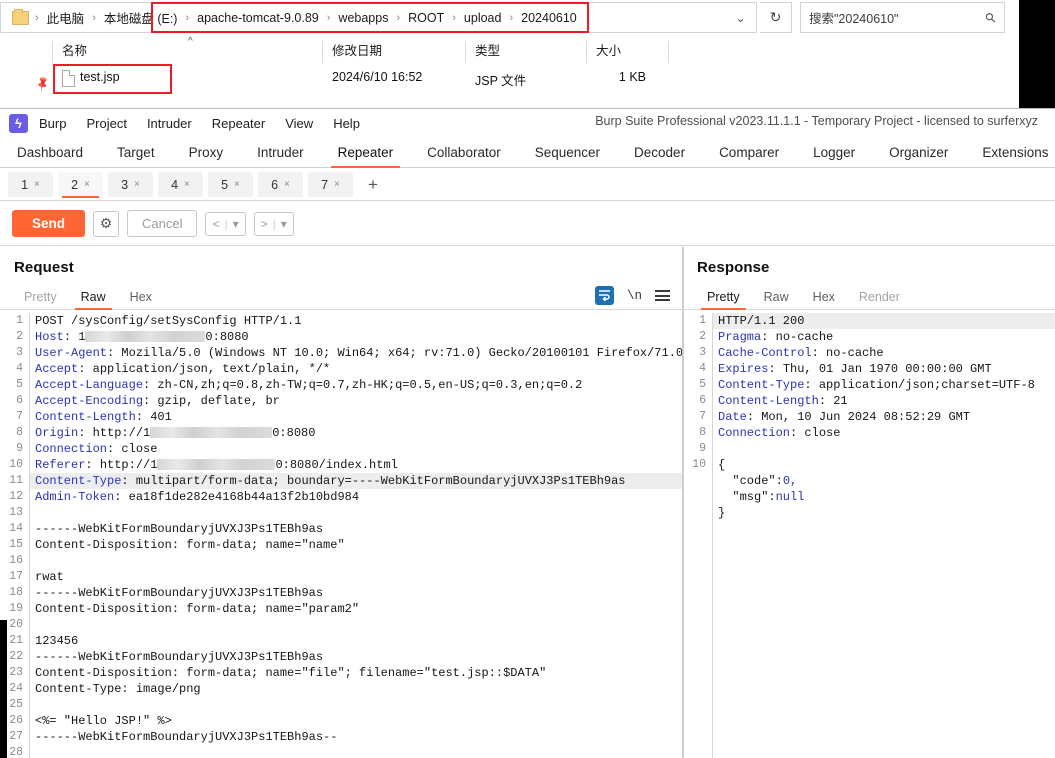  Describe the element at coordinates (723, 300) in the screenshot. I see `response-tab-pretty: Pretty` at that location.